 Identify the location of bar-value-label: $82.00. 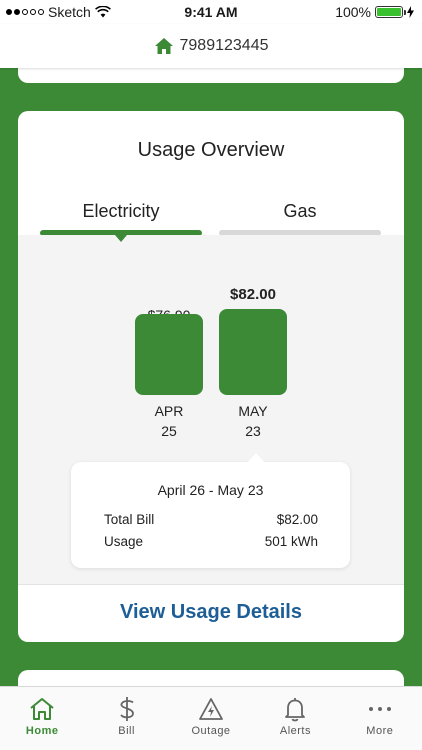
(253, 295).